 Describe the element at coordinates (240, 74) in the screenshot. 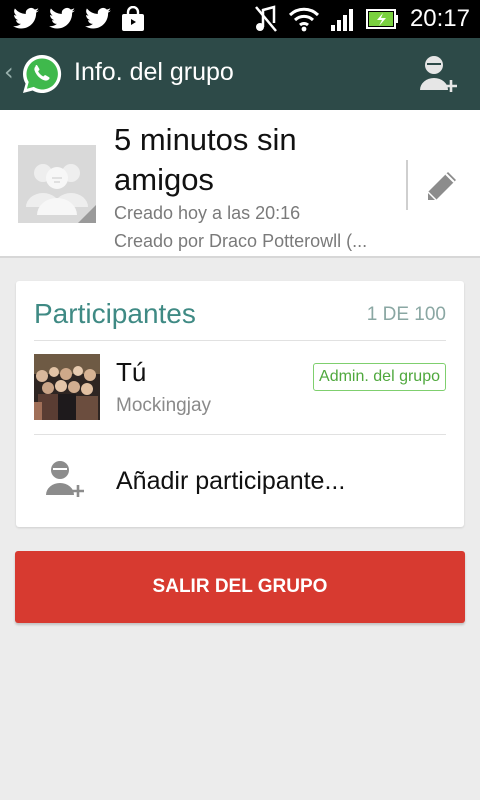

I see `action-bar: ‹ Info. del grupo` at that location.